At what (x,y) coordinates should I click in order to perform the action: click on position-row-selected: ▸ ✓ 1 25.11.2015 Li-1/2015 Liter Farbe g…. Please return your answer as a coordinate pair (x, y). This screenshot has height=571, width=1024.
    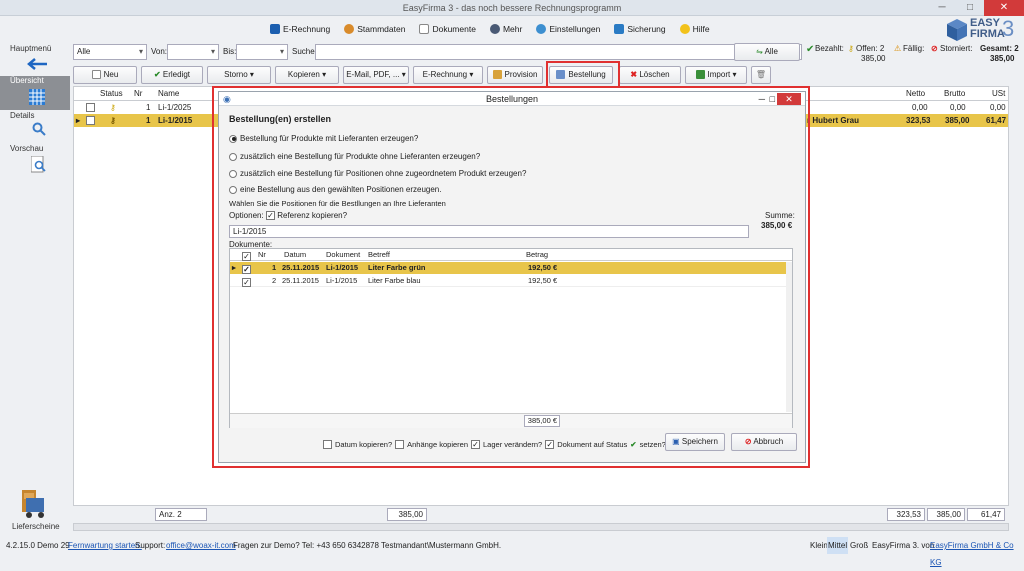
    Looking at the image, I should click on (508, 268).